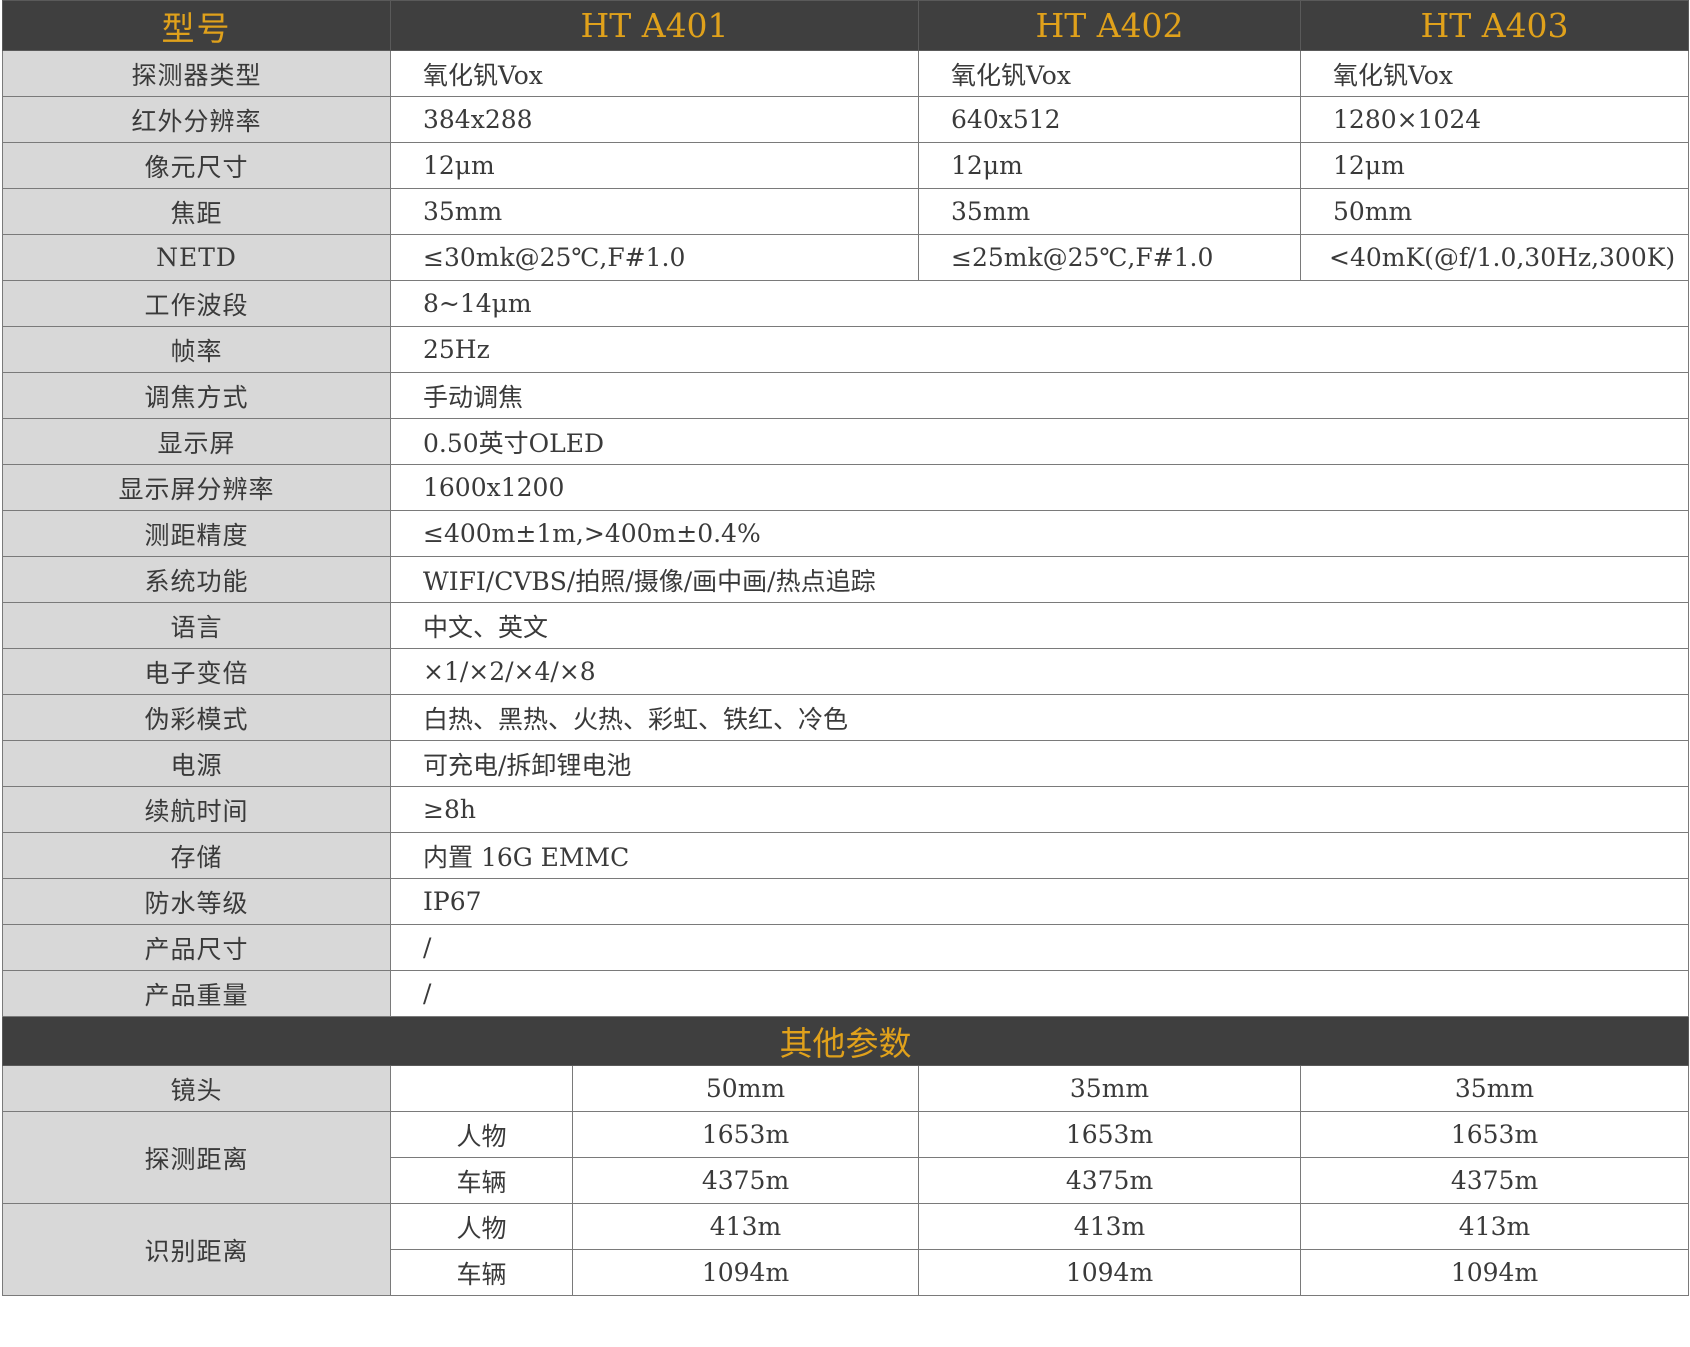 The image size is (1690, 1347). What do you see at coordinates (1039, 487) in the screenshot?
I see `spec-value: 1600x1200` at bounding box center [1039, 487].